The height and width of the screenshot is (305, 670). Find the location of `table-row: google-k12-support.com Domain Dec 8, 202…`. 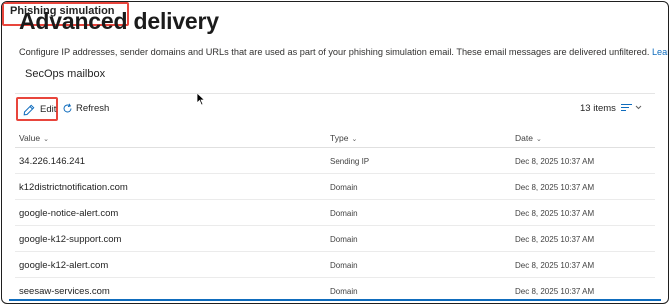

table-row: google-k12-support.com Domain Dec 8, 202… is located at coordinates (335, 239).